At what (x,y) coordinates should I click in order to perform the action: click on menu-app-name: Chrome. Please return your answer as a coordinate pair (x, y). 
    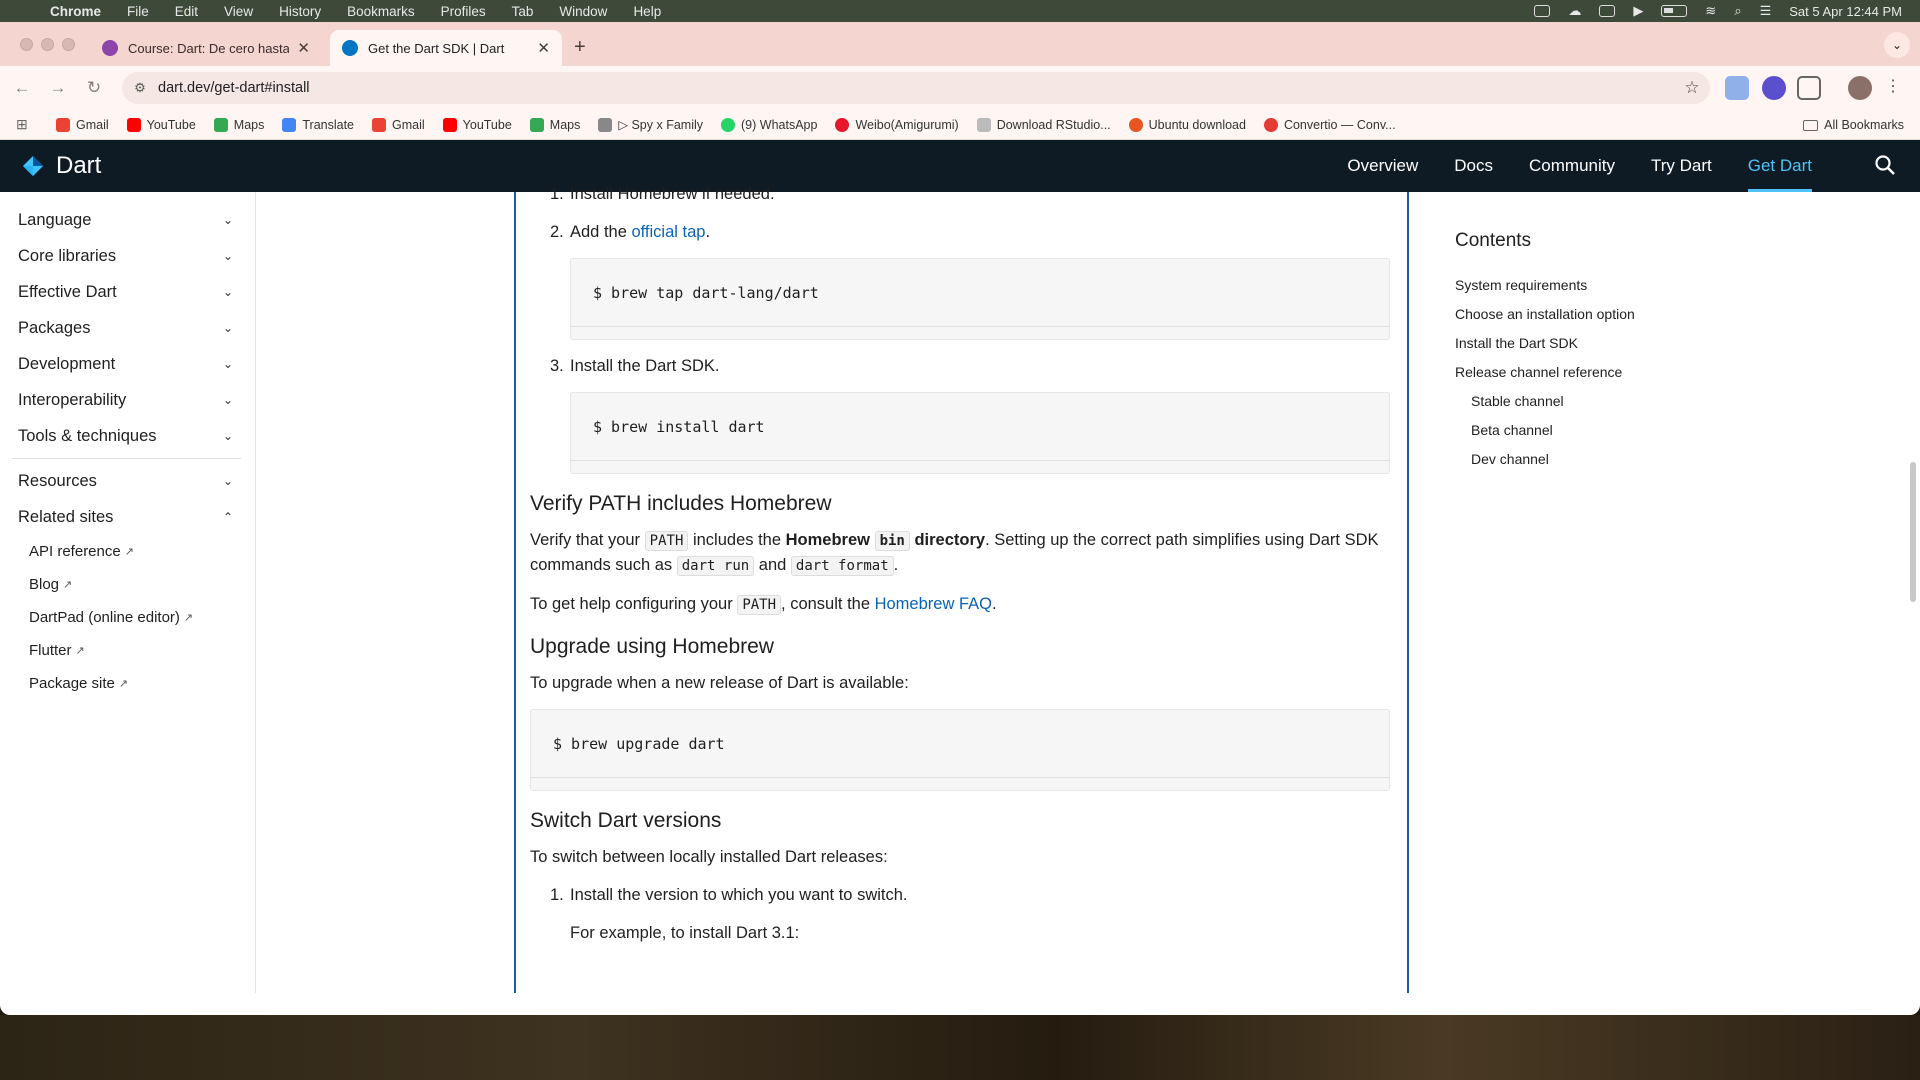
    Looking at the image, I should click on (75, 11).